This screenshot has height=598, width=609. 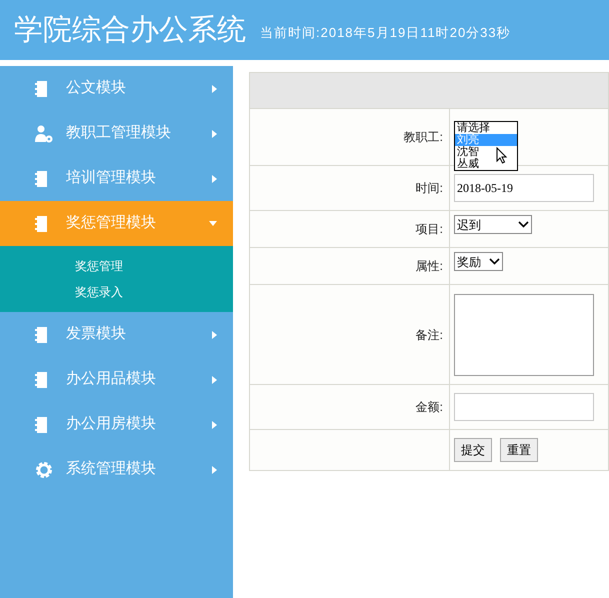 I want to click on menu-item: 公文模块, so click(x=116, y=88).